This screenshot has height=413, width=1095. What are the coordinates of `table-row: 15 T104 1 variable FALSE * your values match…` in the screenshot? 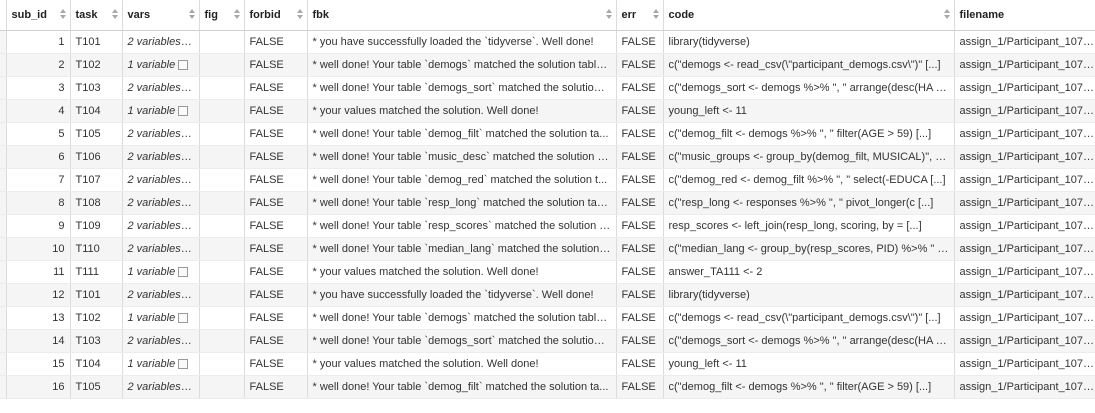 It's located at (547, 364).